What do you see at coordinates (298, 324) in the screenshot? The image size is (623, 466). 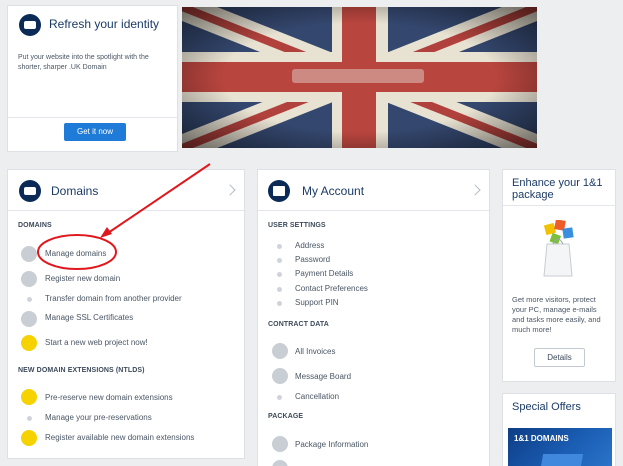 I see `contract-data-header: CONTRACT DATA` at bounding box center [298, 324].